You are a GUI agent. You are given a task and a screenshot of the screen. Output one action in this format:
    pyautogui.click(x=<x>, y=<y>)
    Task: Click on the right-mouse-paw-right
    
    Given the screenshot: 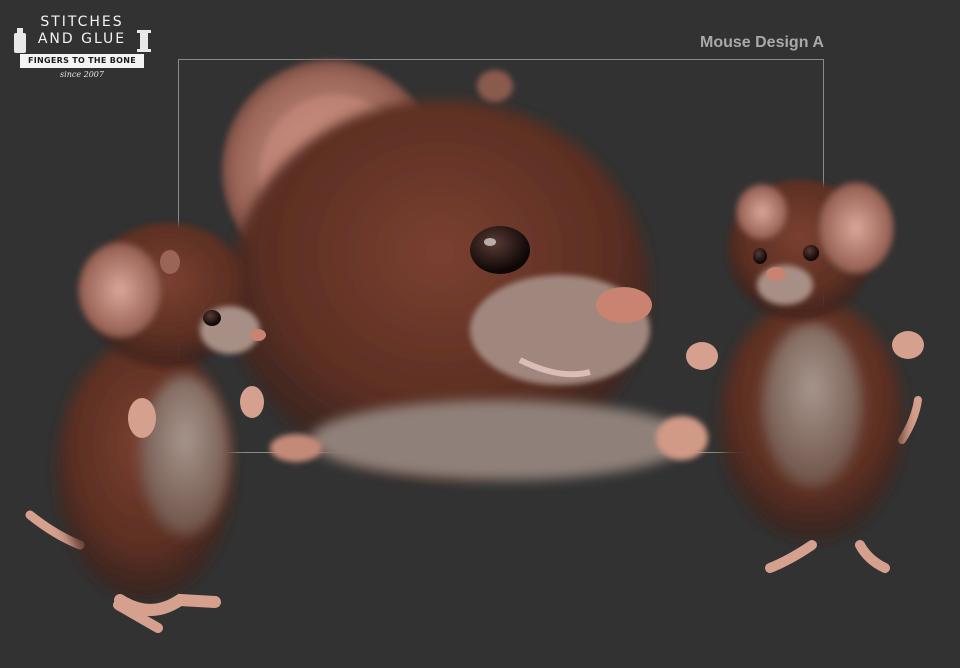 What is the action you would take?
    pyautogui.click(x=908, y=345)
    